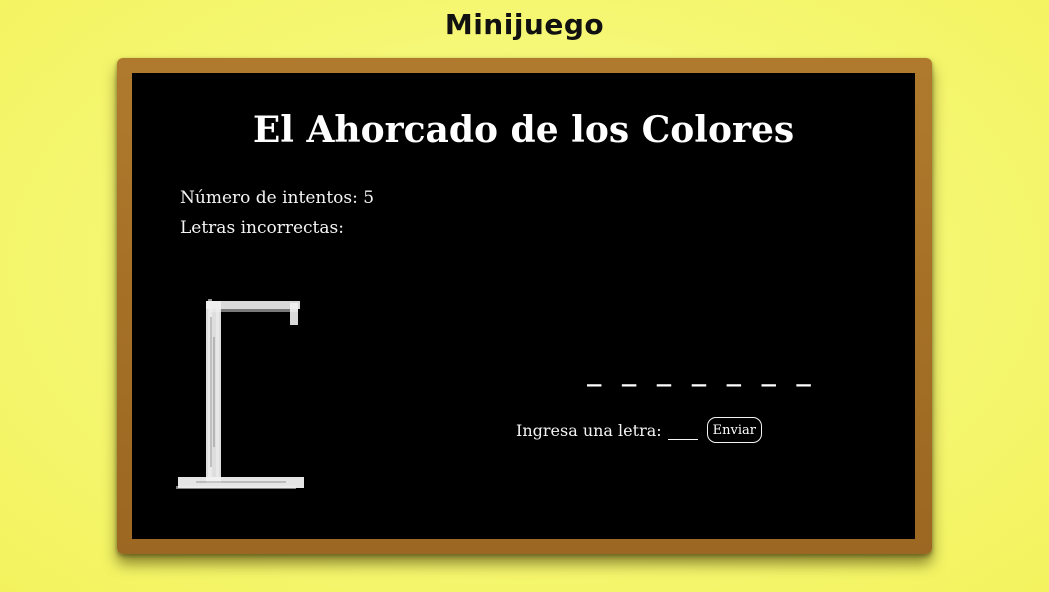 The height and width of the screenshot is (592, 1049). I want to click on attempts-counter: Número de intentos: 5, so click(277, 198).